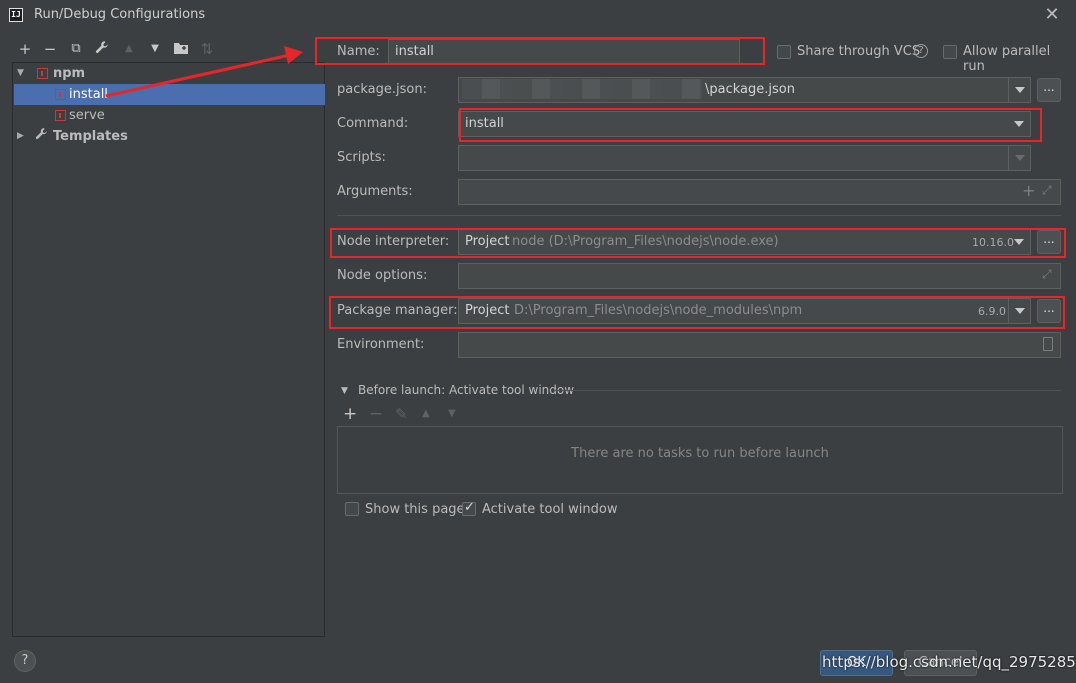 This screenshot has width=1076, height=683. Describe the element at coordinates (414, 51) in the screenshot. I see `name-input-value: install` at that location.